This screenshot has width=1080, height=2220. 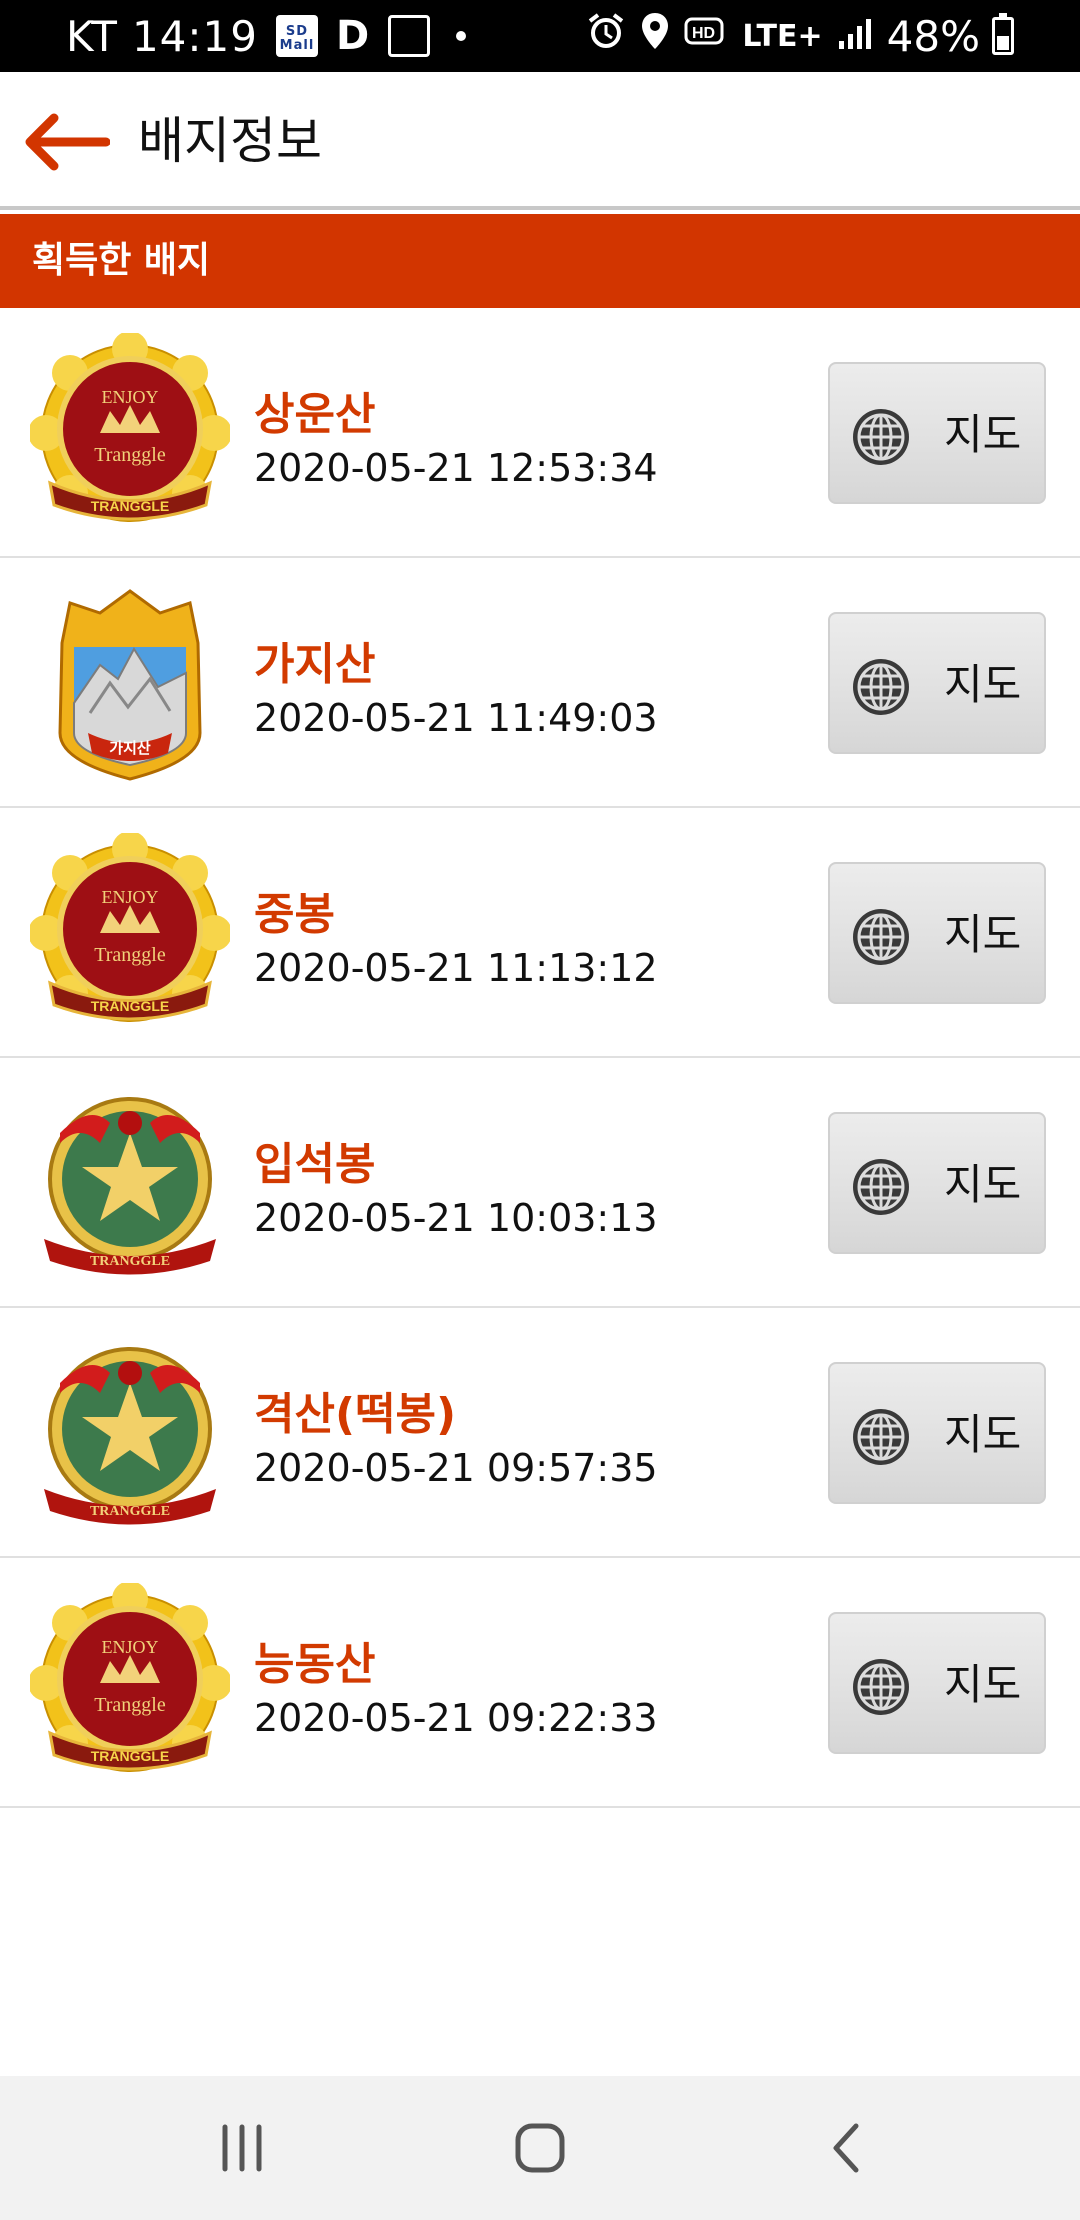 What do you see at coordinates (540, 261) in the screenshot?
I see `section-header: 획득한 배지` at bounding box center [540, 261].